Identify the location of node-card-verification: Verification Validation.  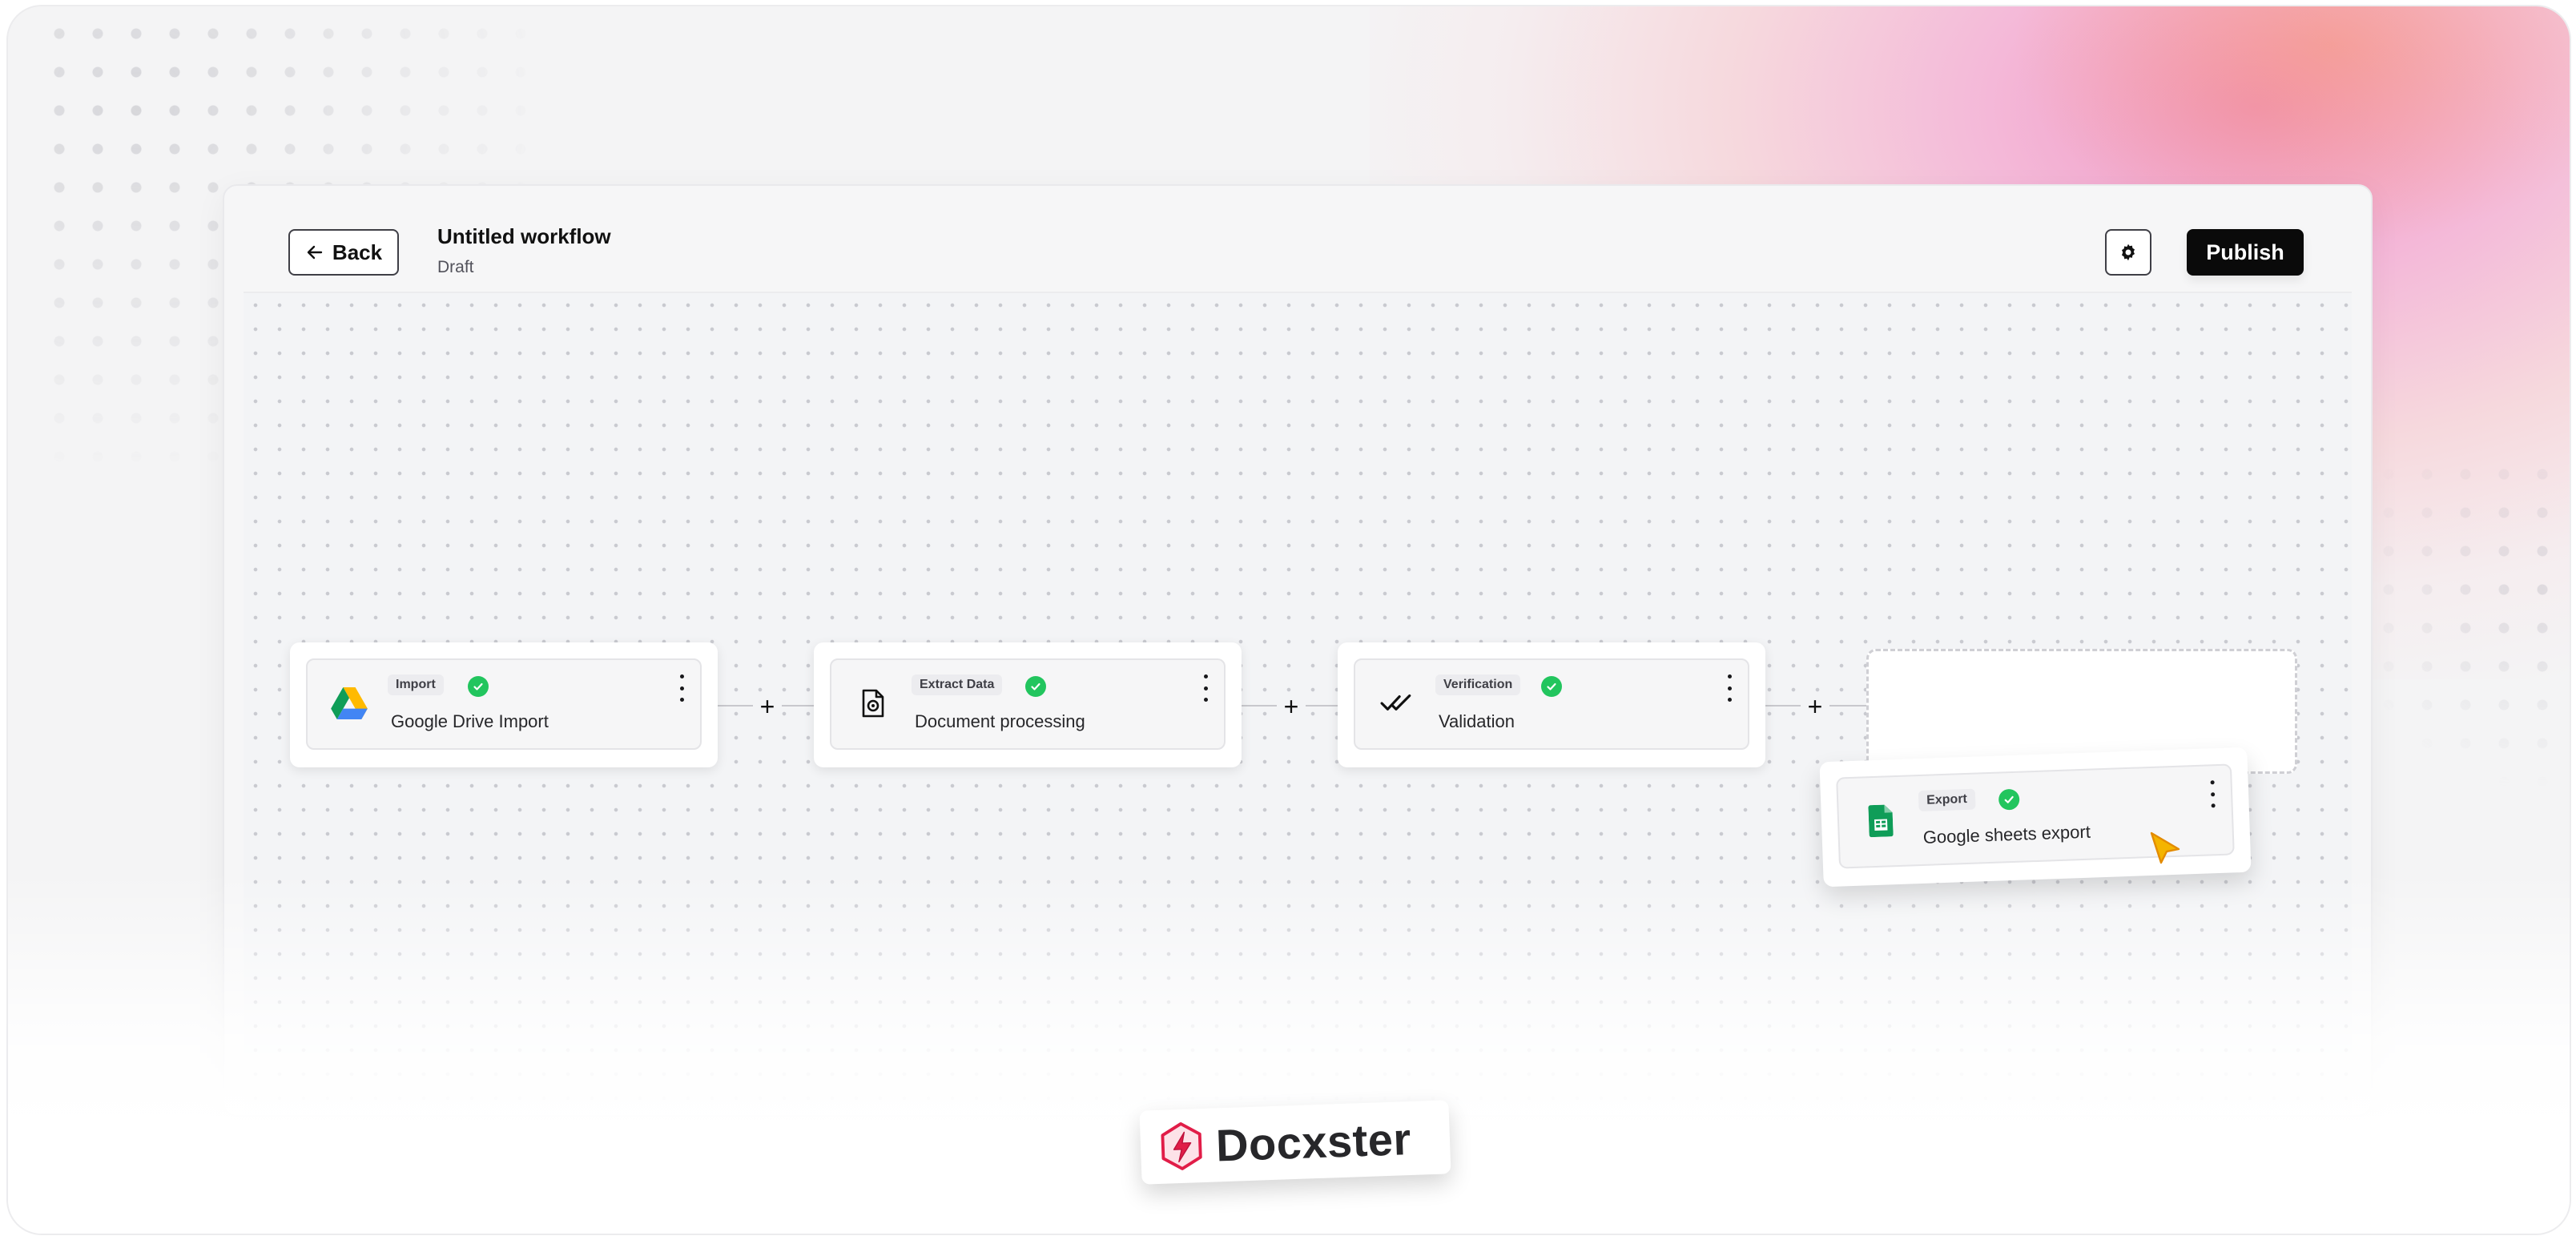
(1552, 704).